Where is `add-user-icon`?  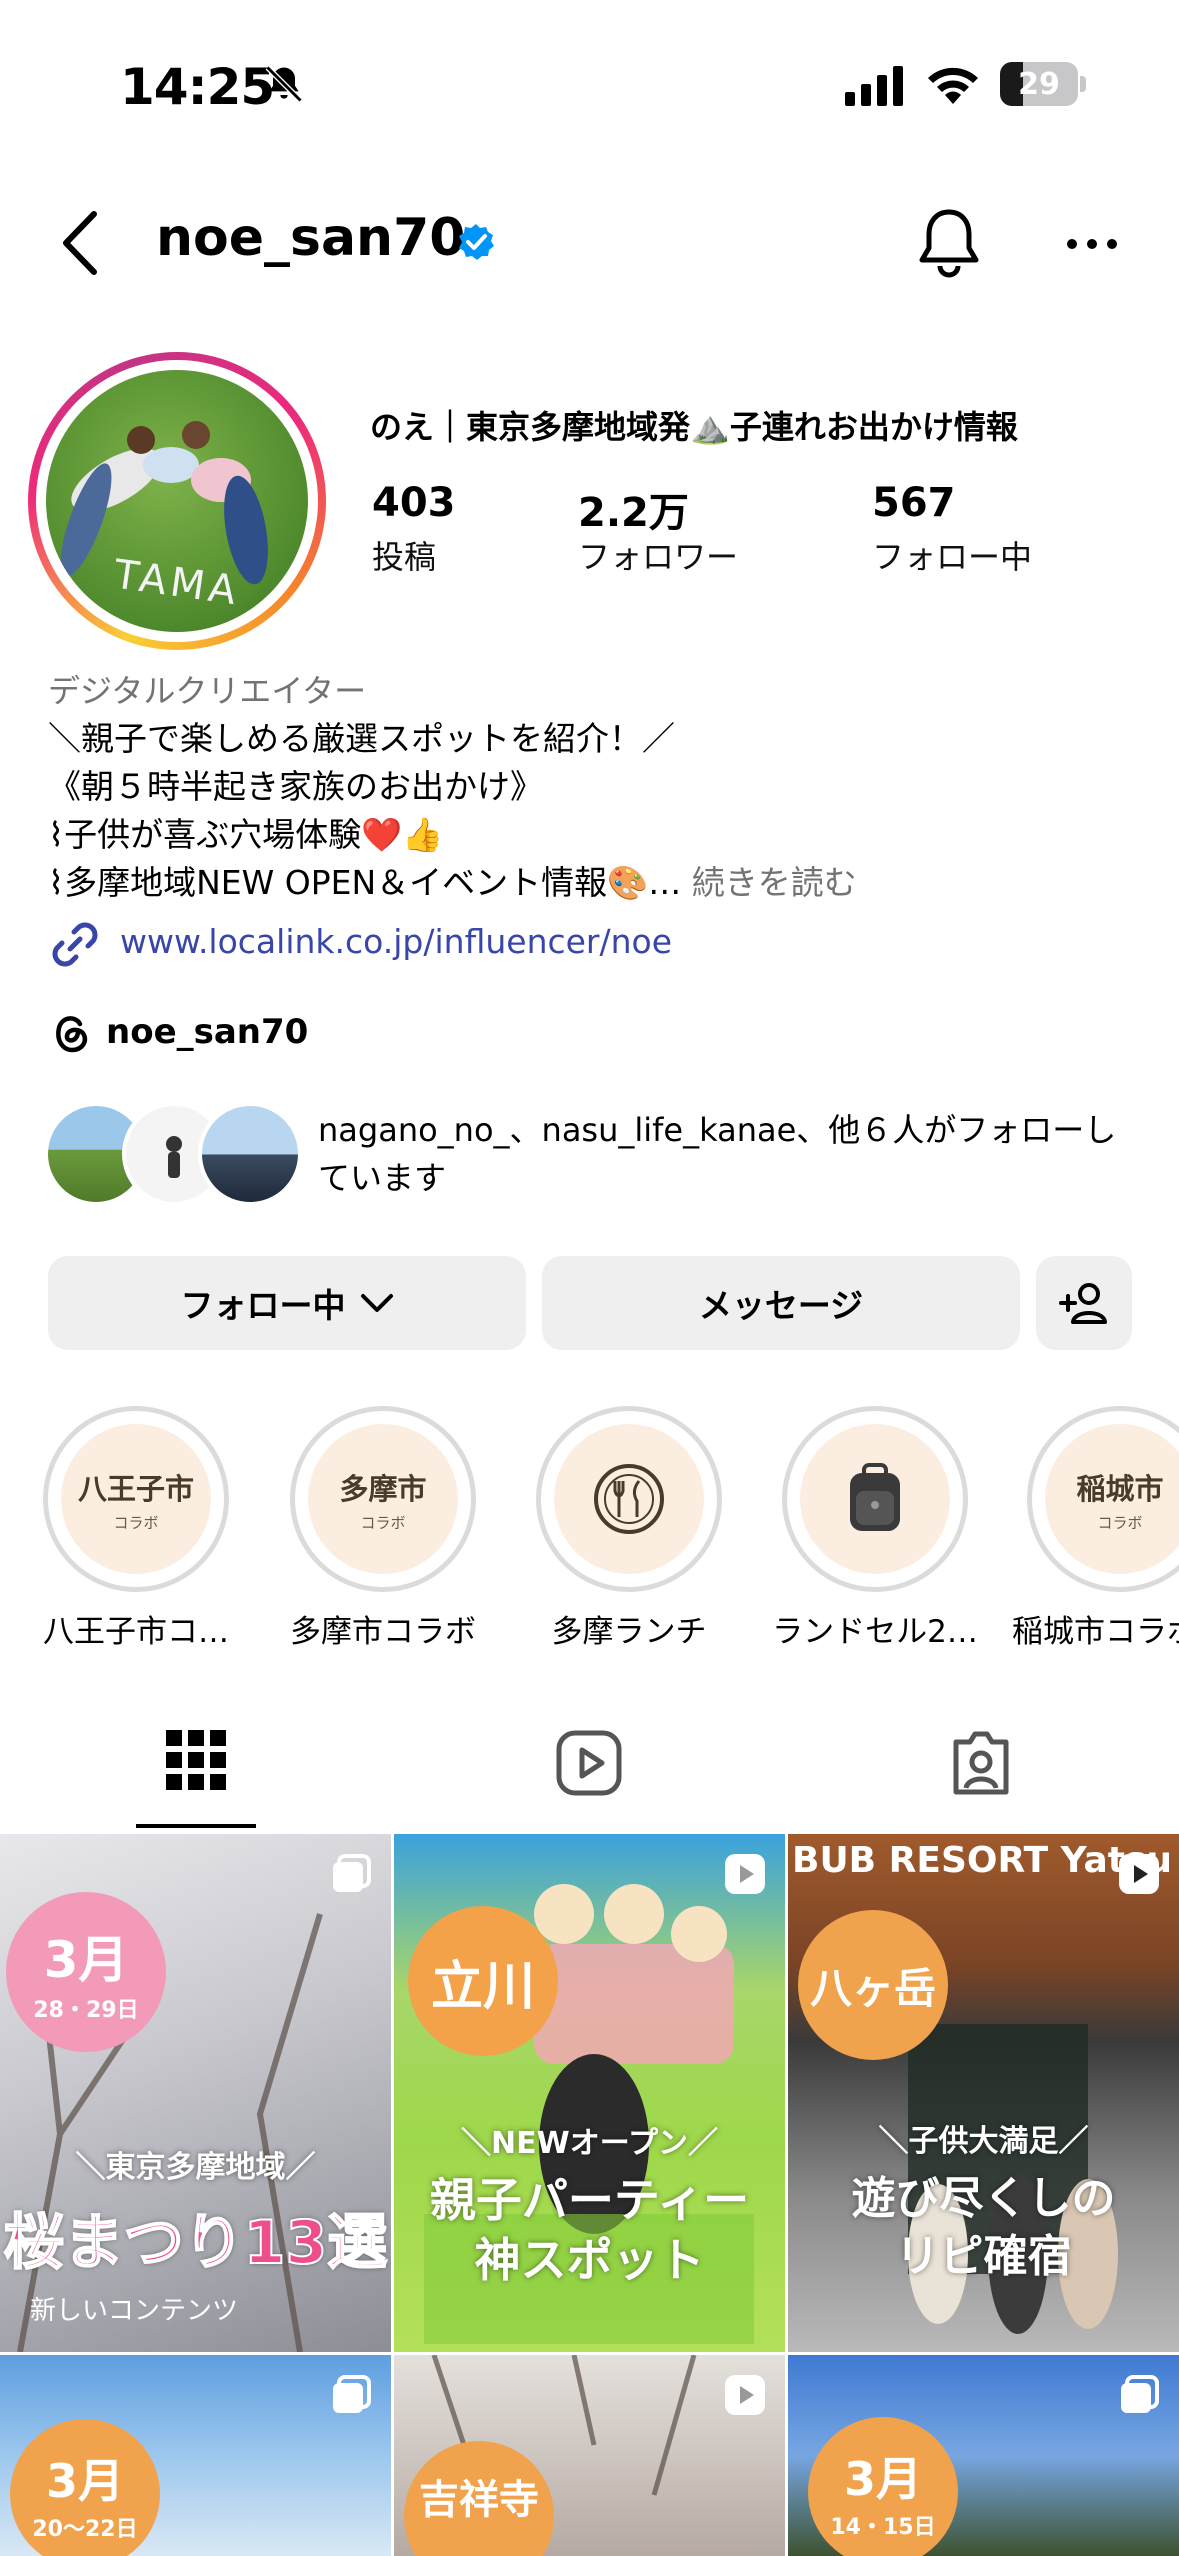
add-user-icon is located at coordinates (1083, 1303).